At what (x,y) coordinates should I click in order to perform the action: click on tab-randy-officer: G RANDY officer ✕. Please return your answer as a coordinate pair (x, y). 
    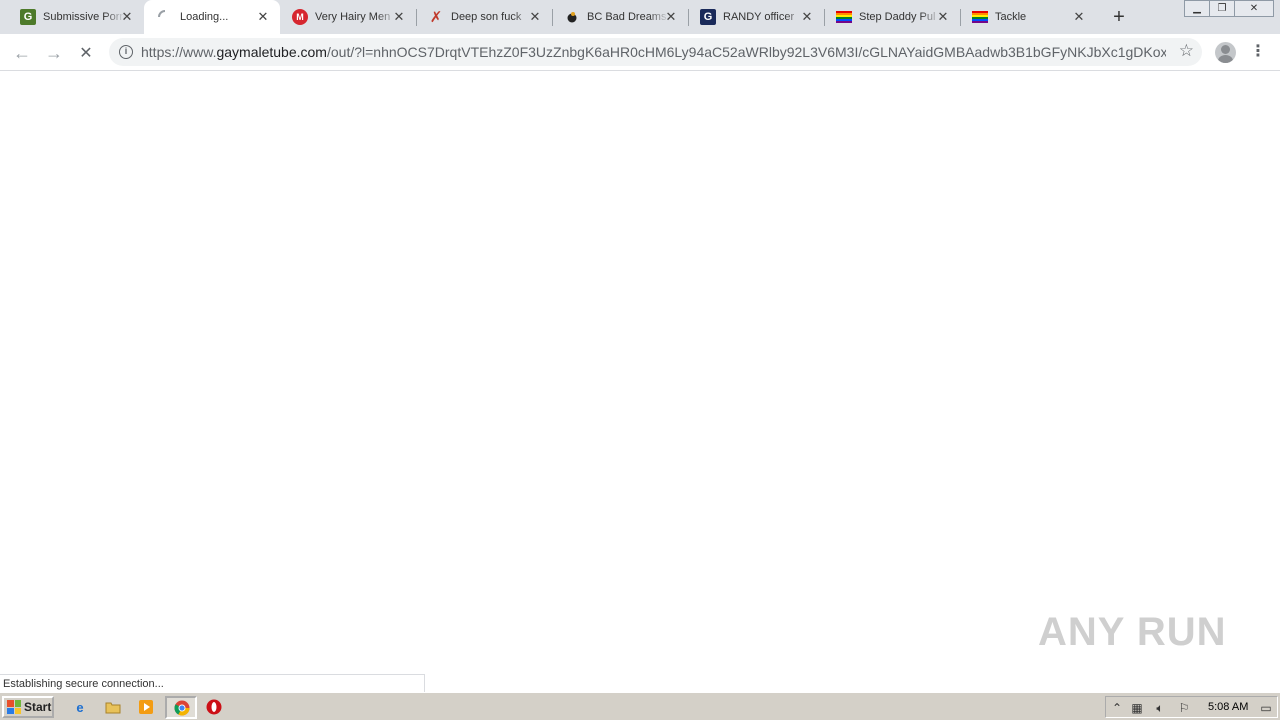
    Looking at the image, I should click on (756, 17).